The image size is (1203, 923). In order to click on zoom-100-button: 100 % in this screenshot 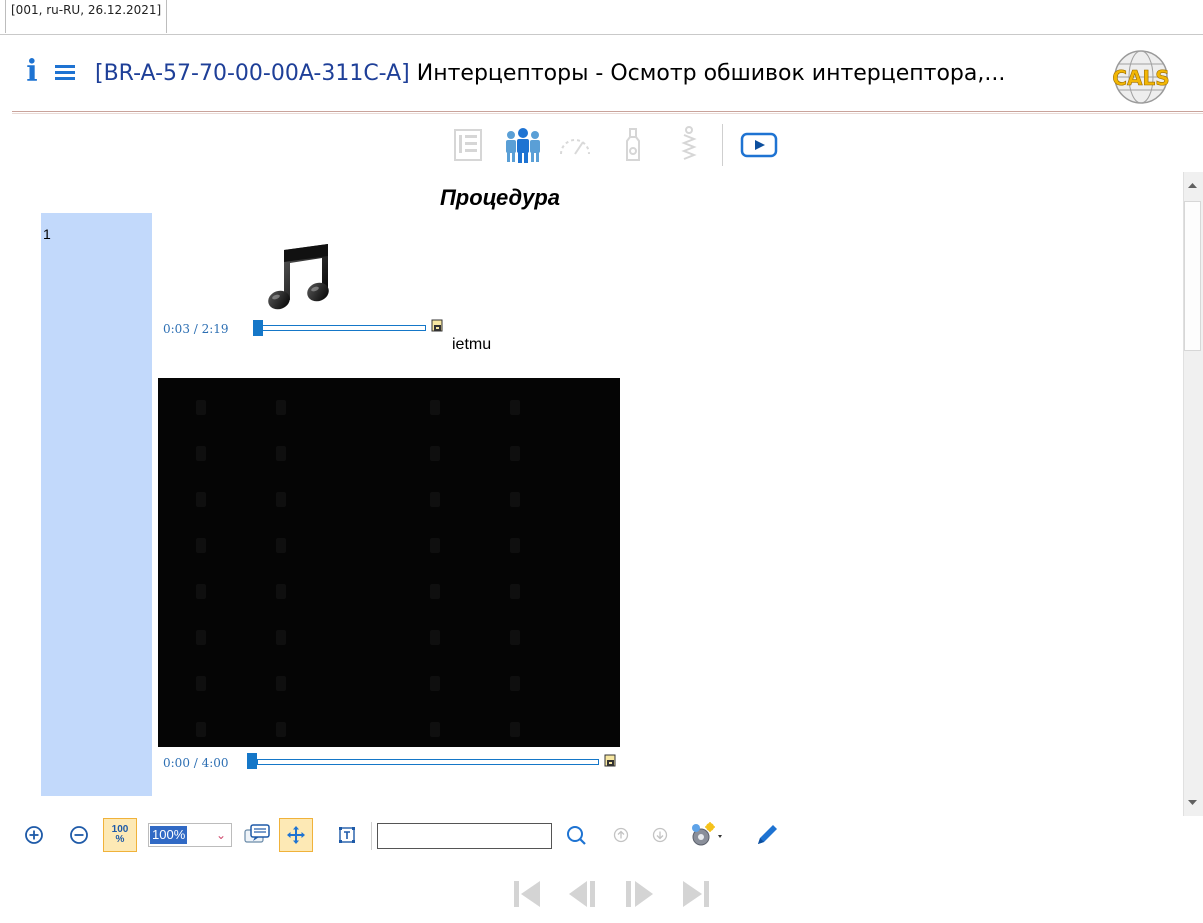, I will do `click(120, 835)`.